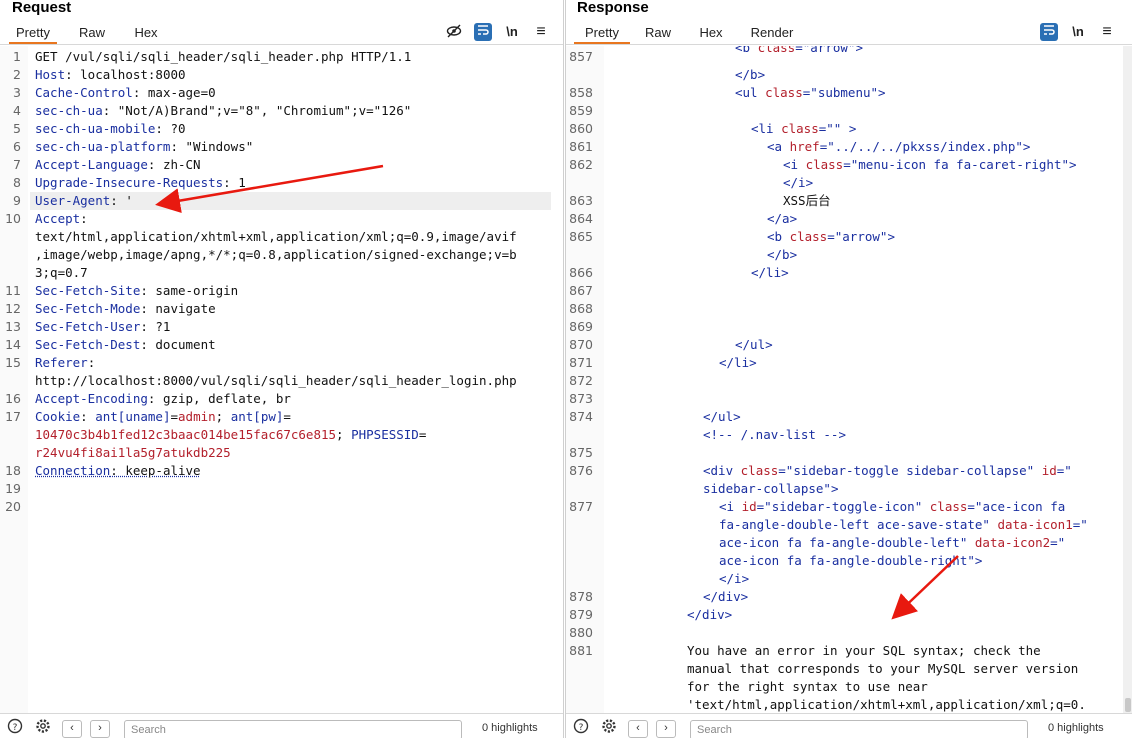  Describe the element at coordinates (13, 362) in the screenshot. I see `line-number: 15` at that location.